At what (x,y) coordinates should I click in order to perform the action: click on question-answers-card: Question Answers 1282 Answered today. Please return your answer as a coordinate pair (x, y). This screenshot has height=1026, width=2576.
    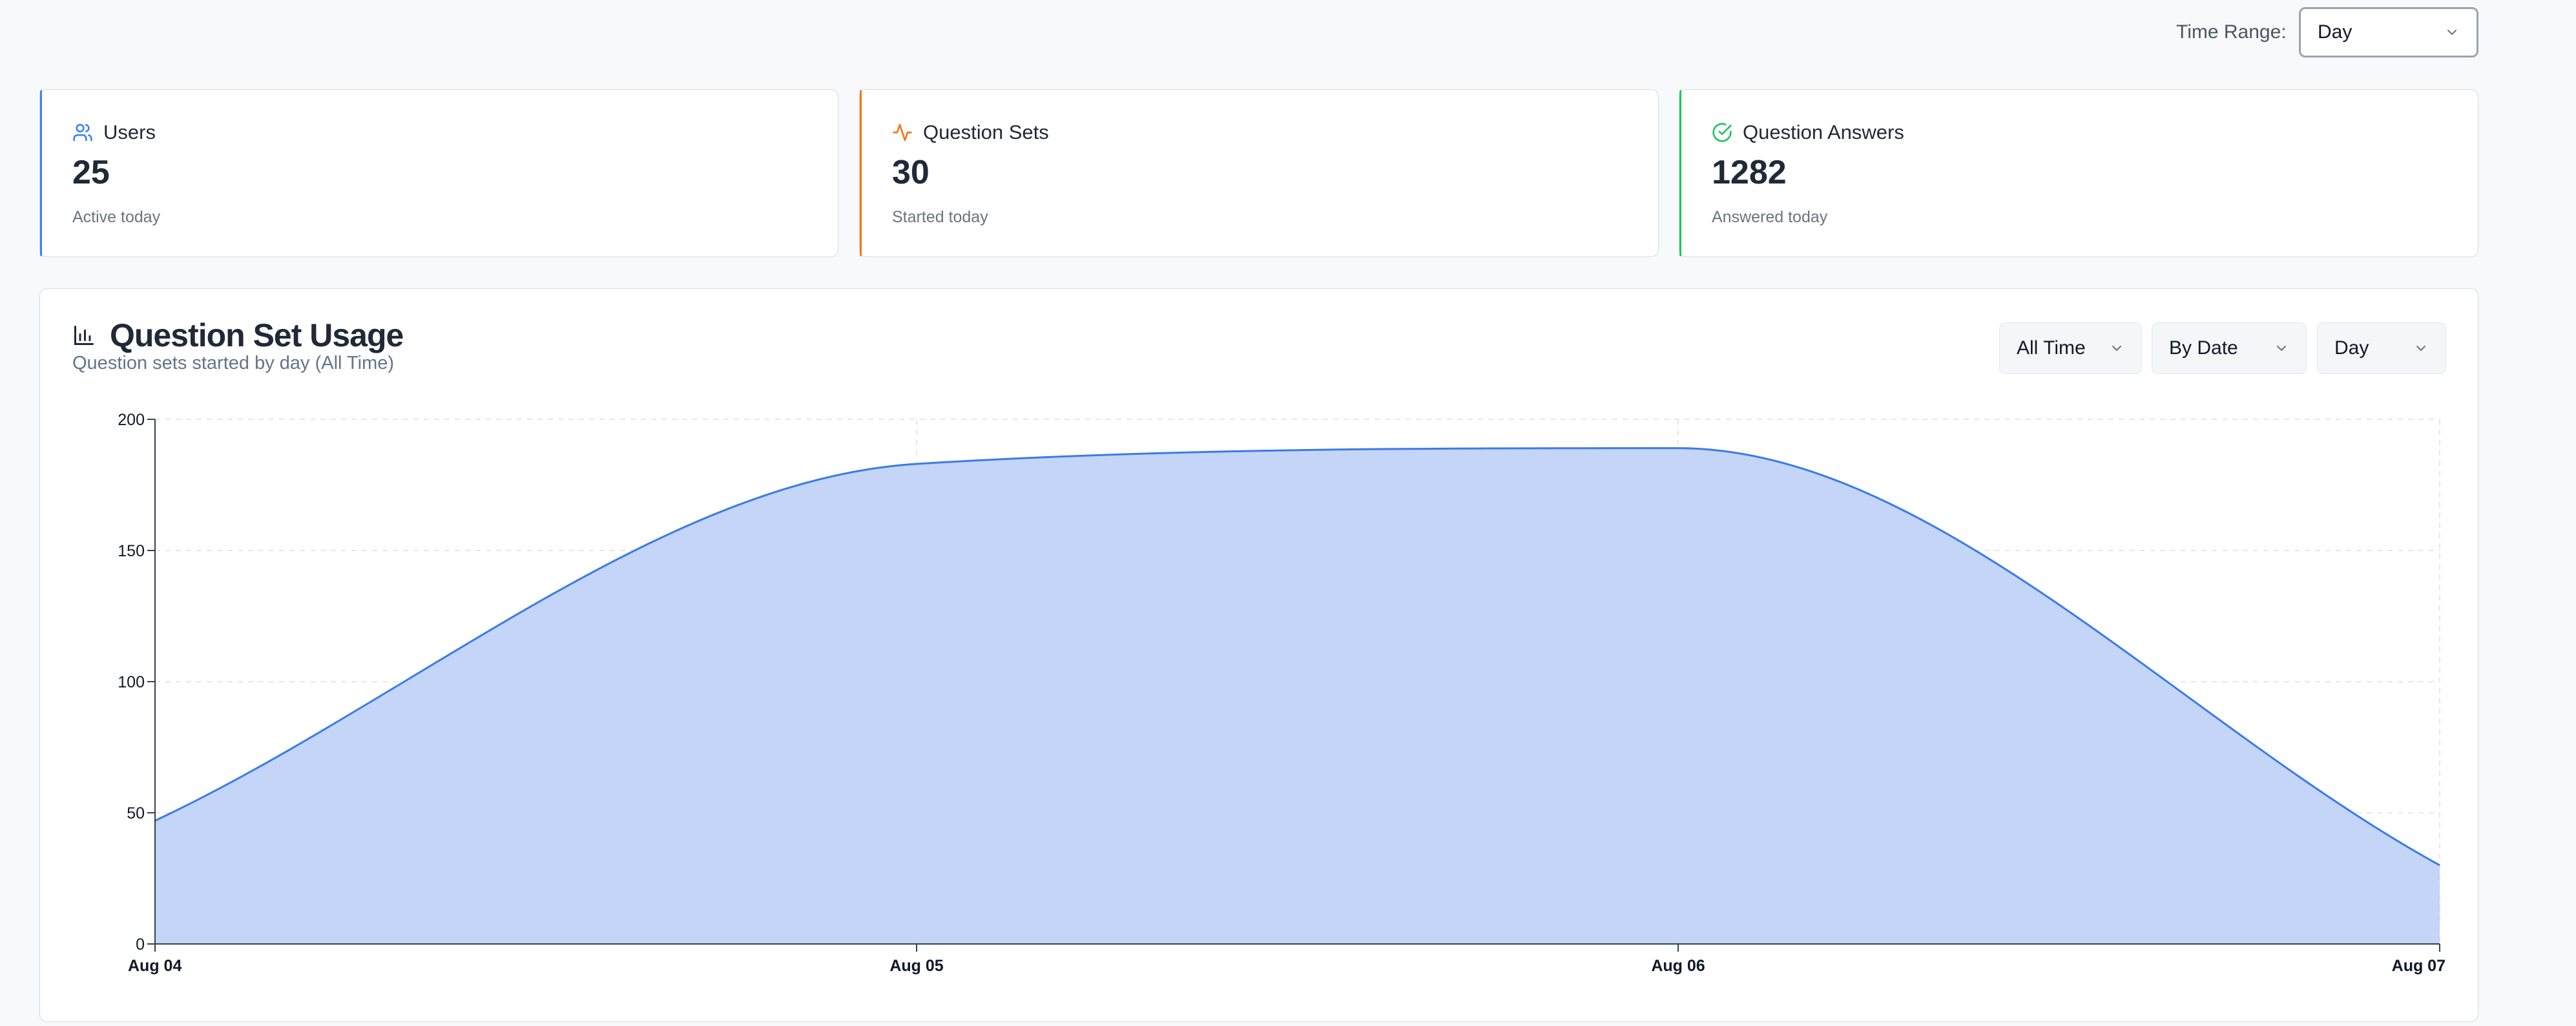
    Looking at the image, I should click on (2078, 173).